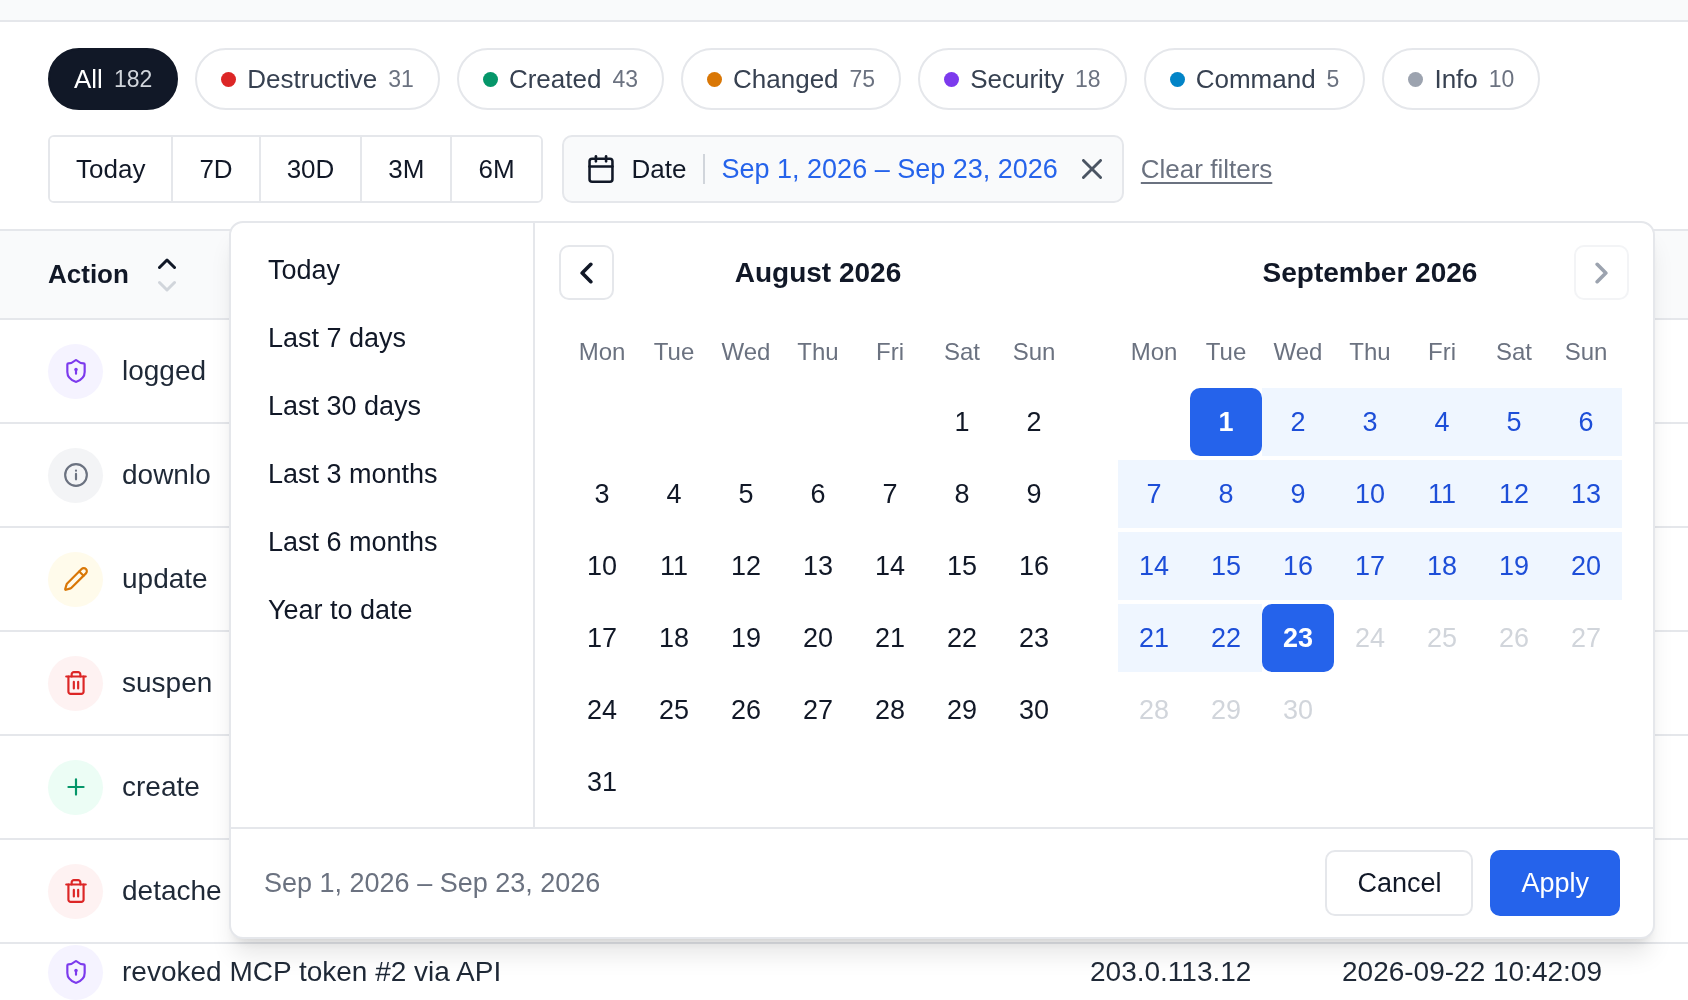  Describe the element at coordinates (791, 79) in the screenshot. I see `filter-chip: Changed 75` at that location.